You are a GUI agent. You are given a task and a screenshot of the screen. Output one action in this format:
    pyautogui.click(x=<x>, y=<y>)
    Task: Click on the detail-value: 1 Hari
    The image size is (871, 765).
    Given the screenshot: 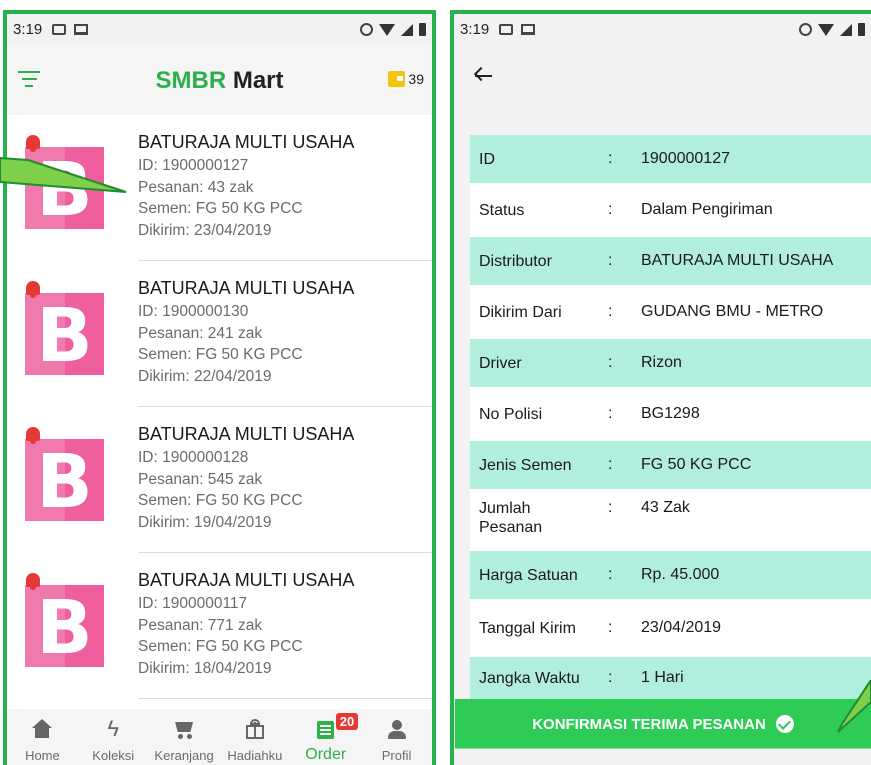 What is the action you would take?
    pyautogui.click(x=662, y=677)
    